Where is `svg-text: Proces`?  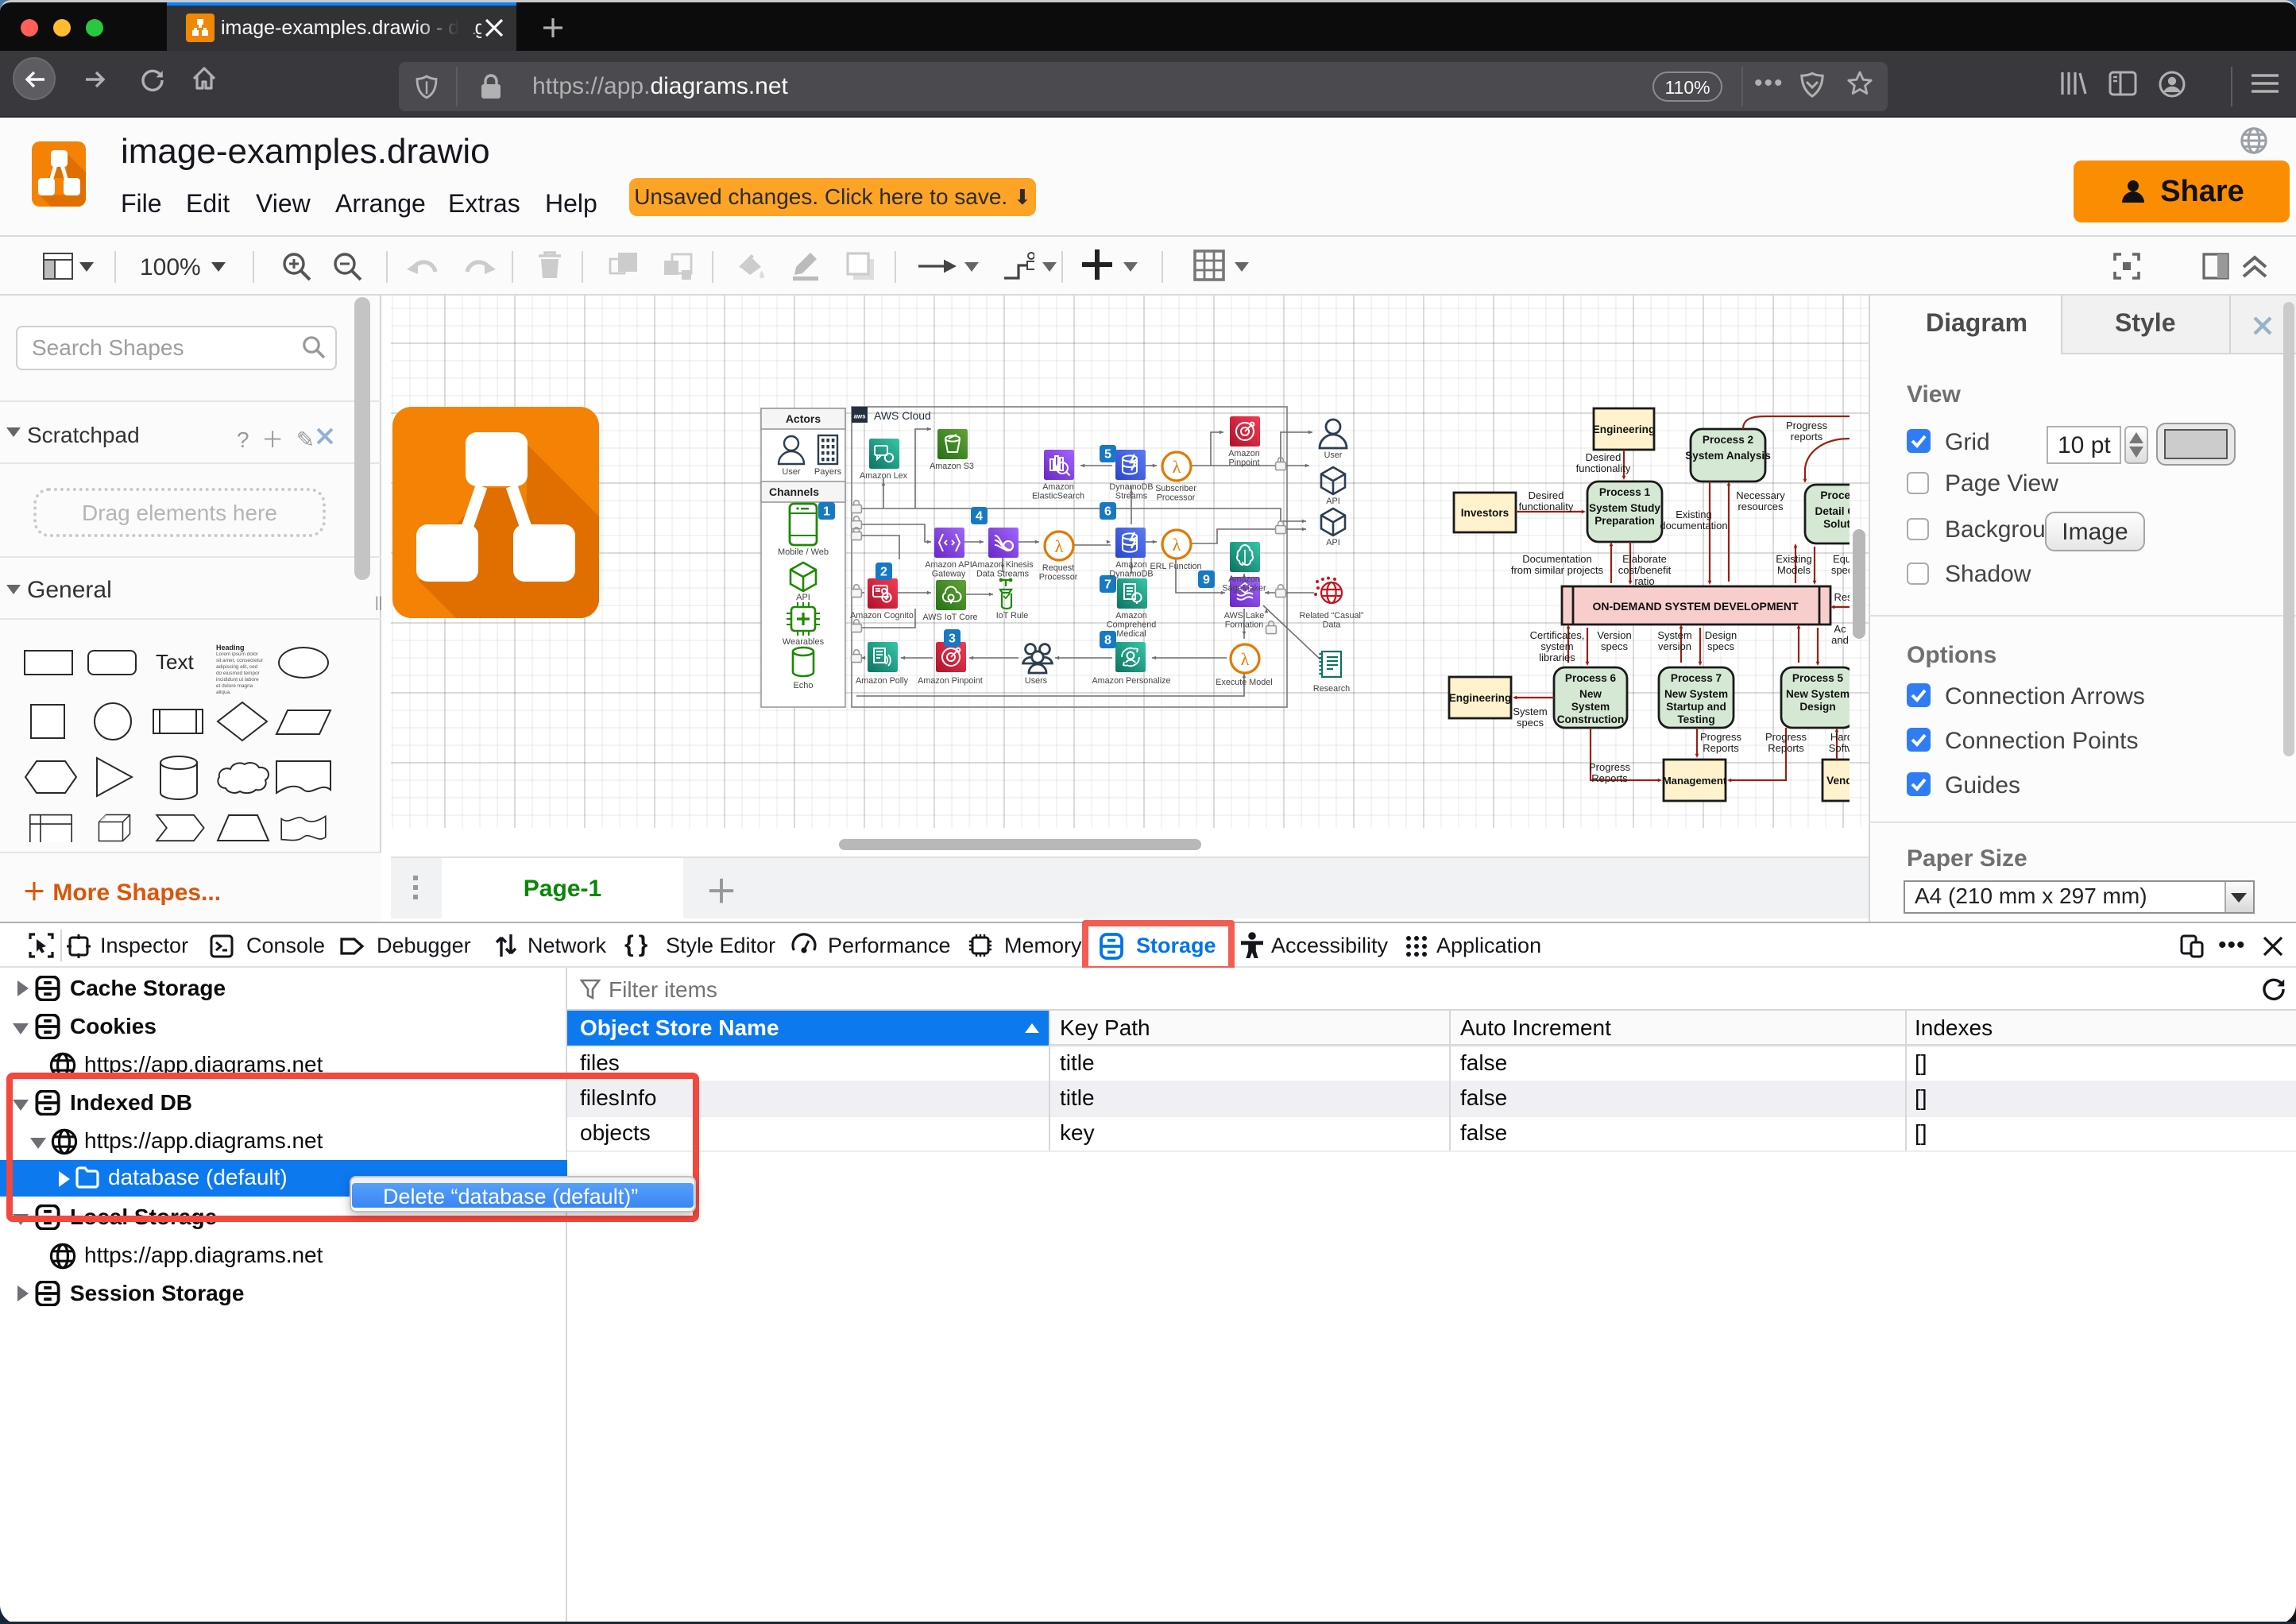
svg-text: Proces is located at coordinates (1835, 495).